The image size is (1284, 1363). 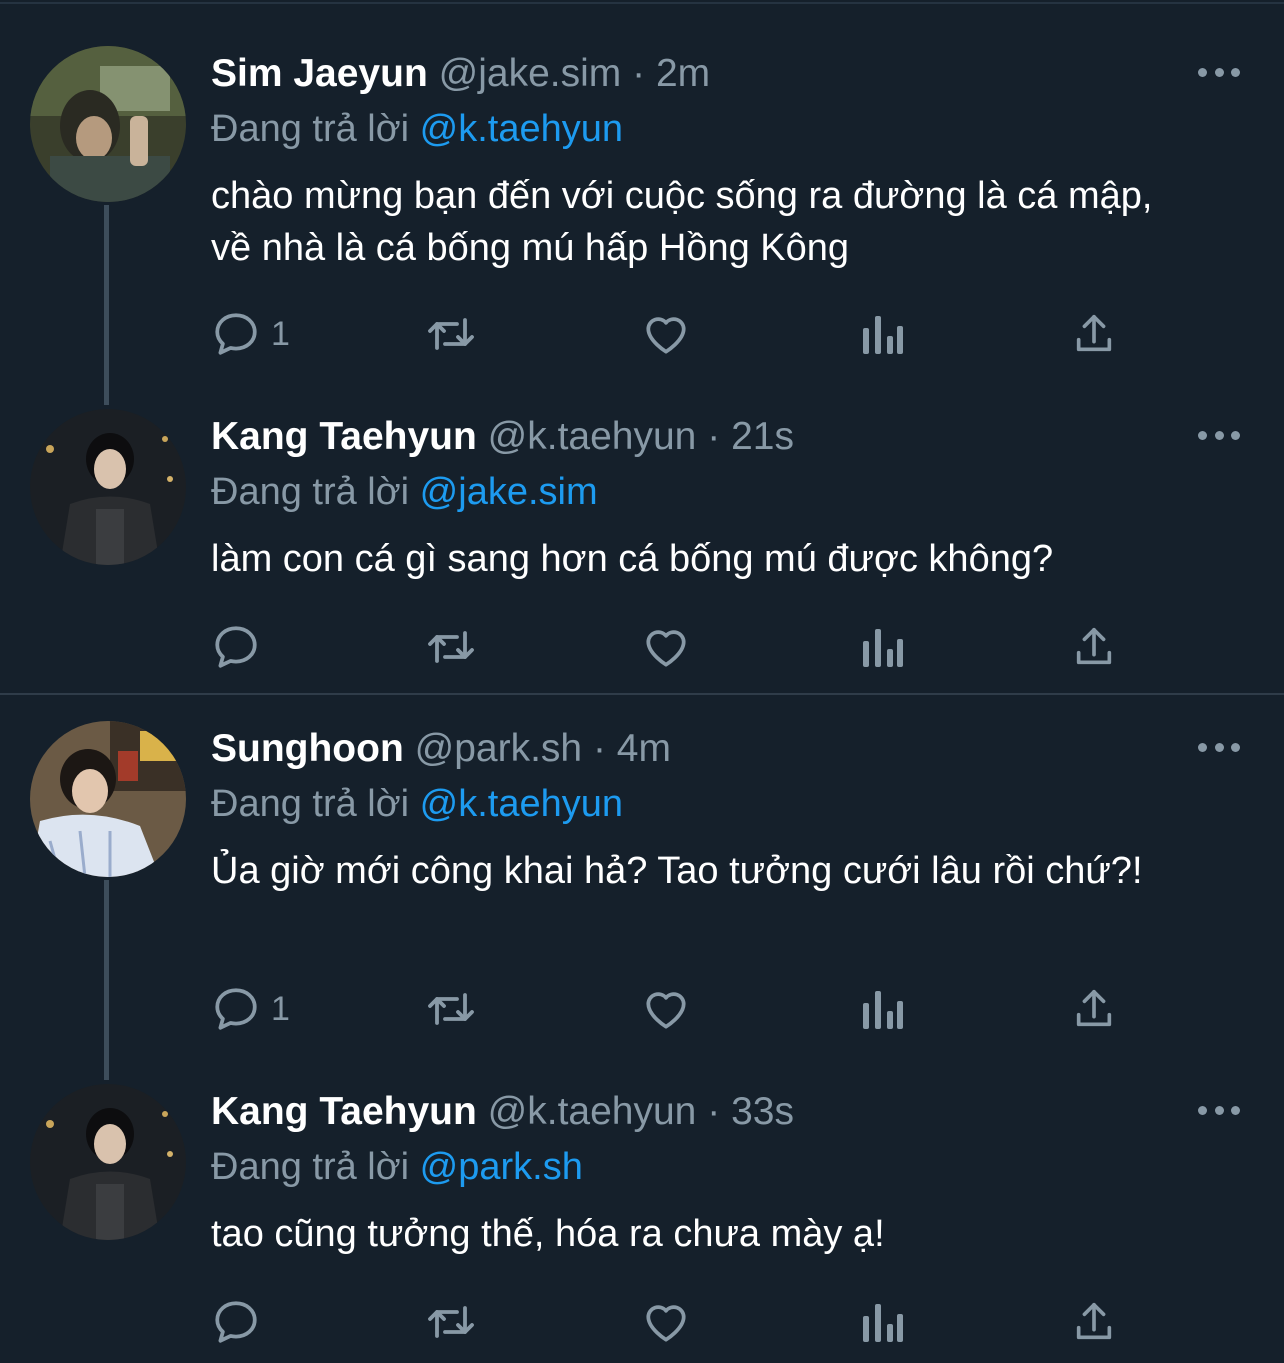 I want to click on replying-to: Đang trả lời @jake.sim, so click(x=711, y=492).